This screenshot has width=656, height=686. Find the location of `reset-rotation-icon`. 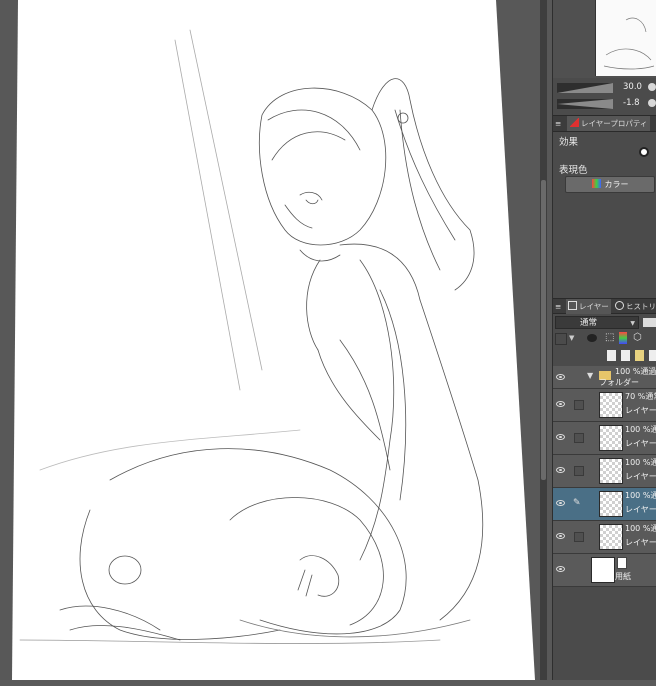

reset-rotation-icon is located at coordinates (652, 103).